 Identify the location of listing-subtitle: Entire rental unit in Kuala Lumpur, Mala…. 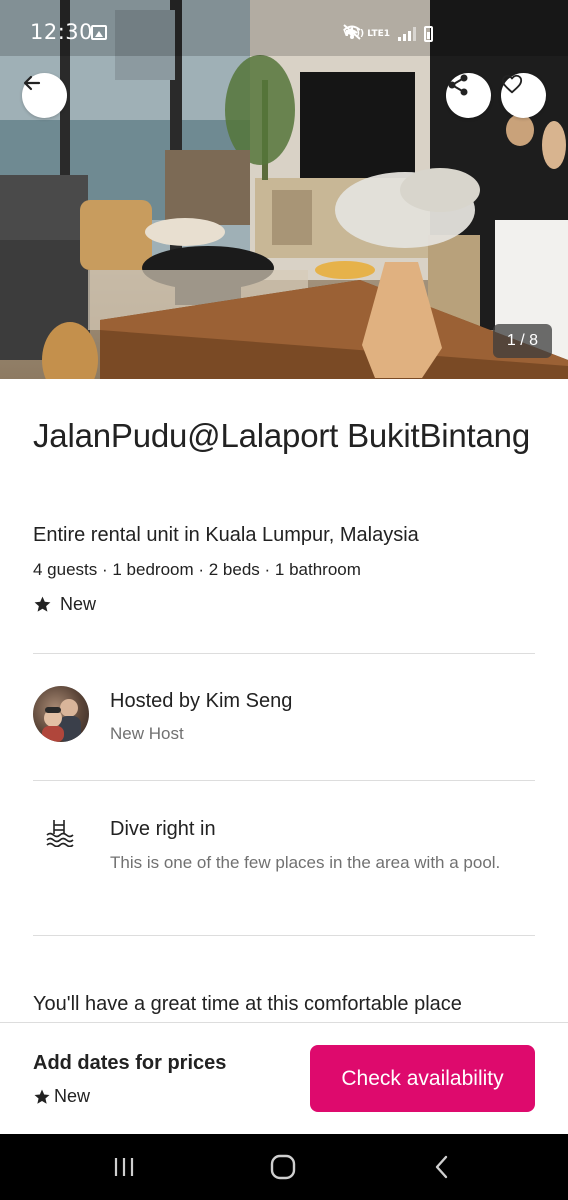
(226, 535).